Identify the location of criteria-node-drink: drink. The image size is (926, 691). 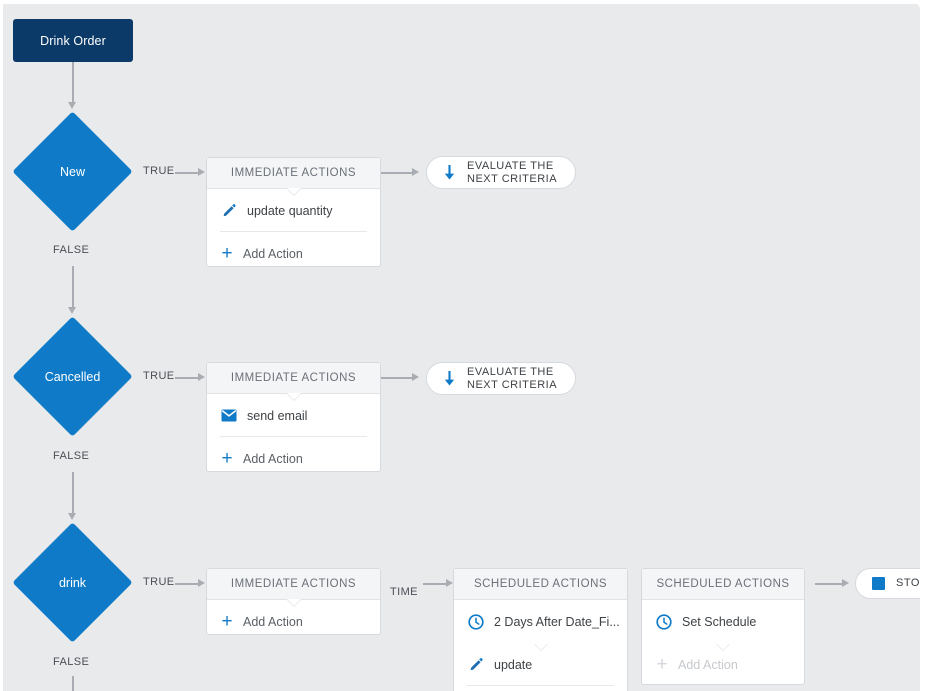
(72, 582).